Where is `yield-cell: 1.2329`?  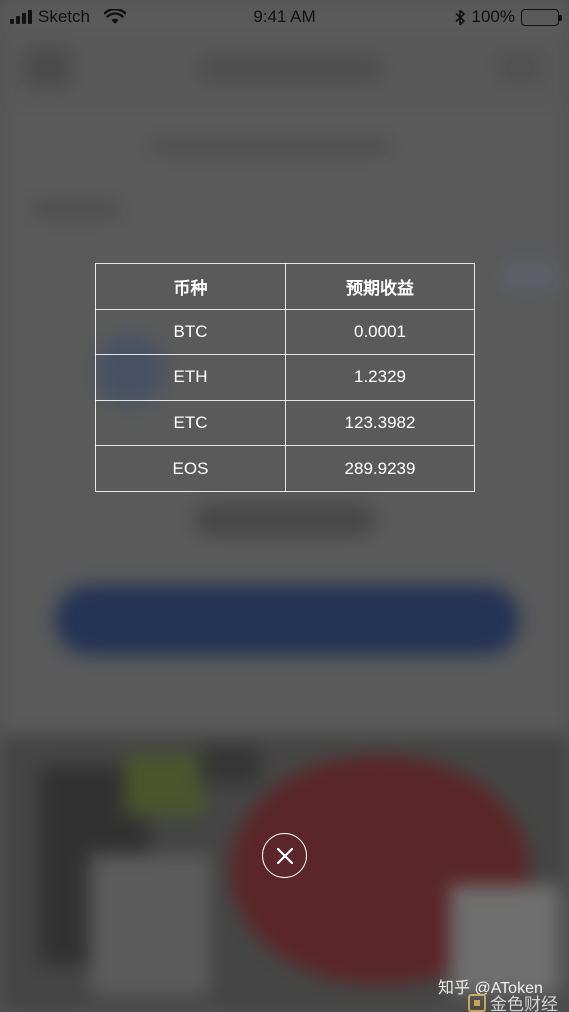
yield-cell: 1.2329 is located at coordinates (380, 377).